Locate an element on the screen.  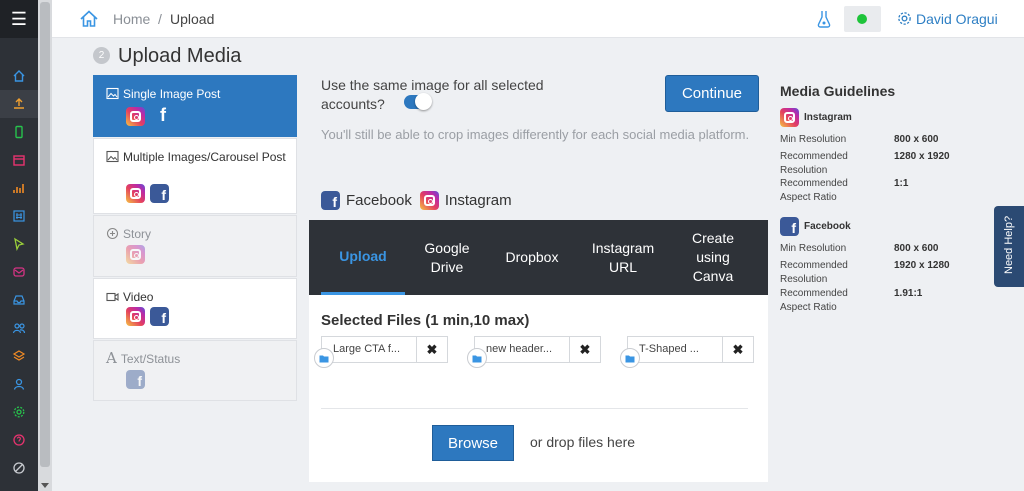
scroll-down-arrow-icon is located at coordinates (45, 485).